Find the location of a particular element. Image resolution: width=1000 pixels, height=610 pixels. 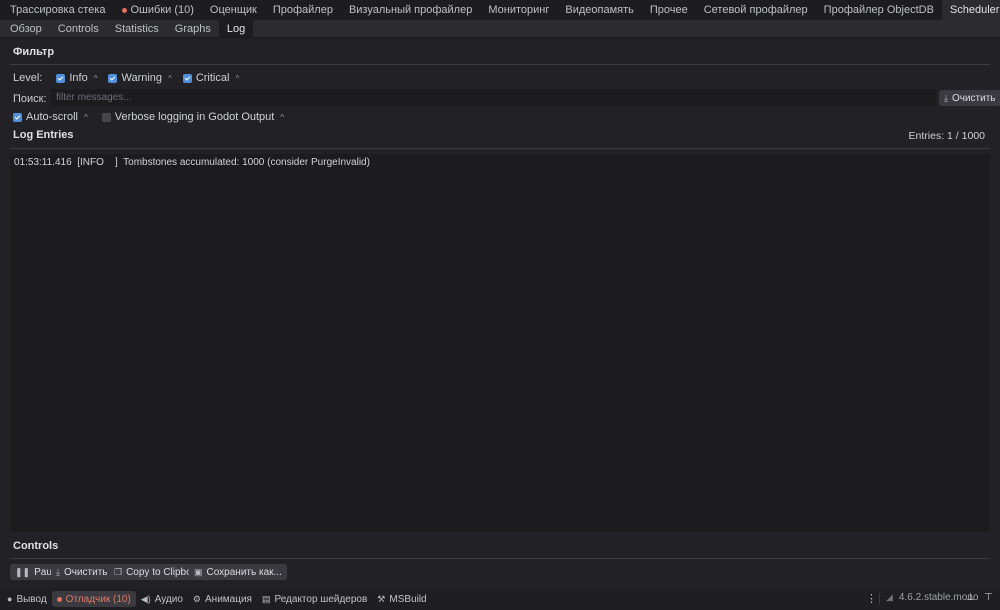

scheduler-sub-tabs: Обзор Controls Statistics Graphs Log is located at coordinates (500, 29).